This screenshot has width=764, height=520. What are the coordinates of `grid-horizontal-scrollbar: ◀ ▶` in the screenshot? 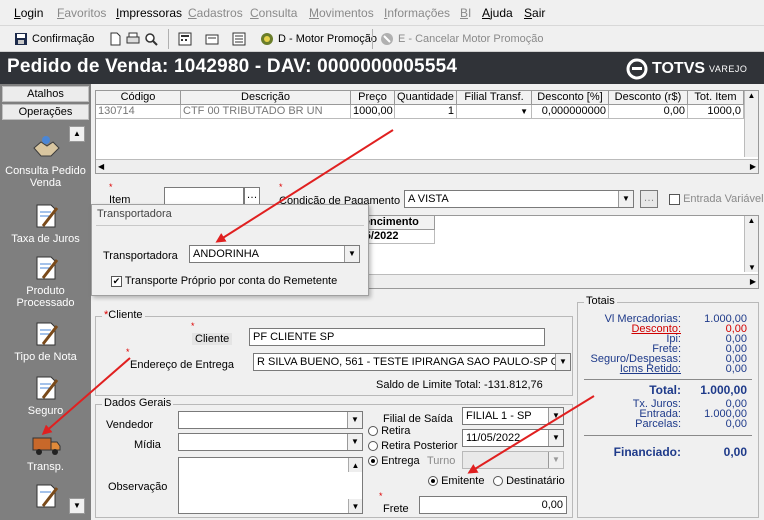 It's located at (427, 166).